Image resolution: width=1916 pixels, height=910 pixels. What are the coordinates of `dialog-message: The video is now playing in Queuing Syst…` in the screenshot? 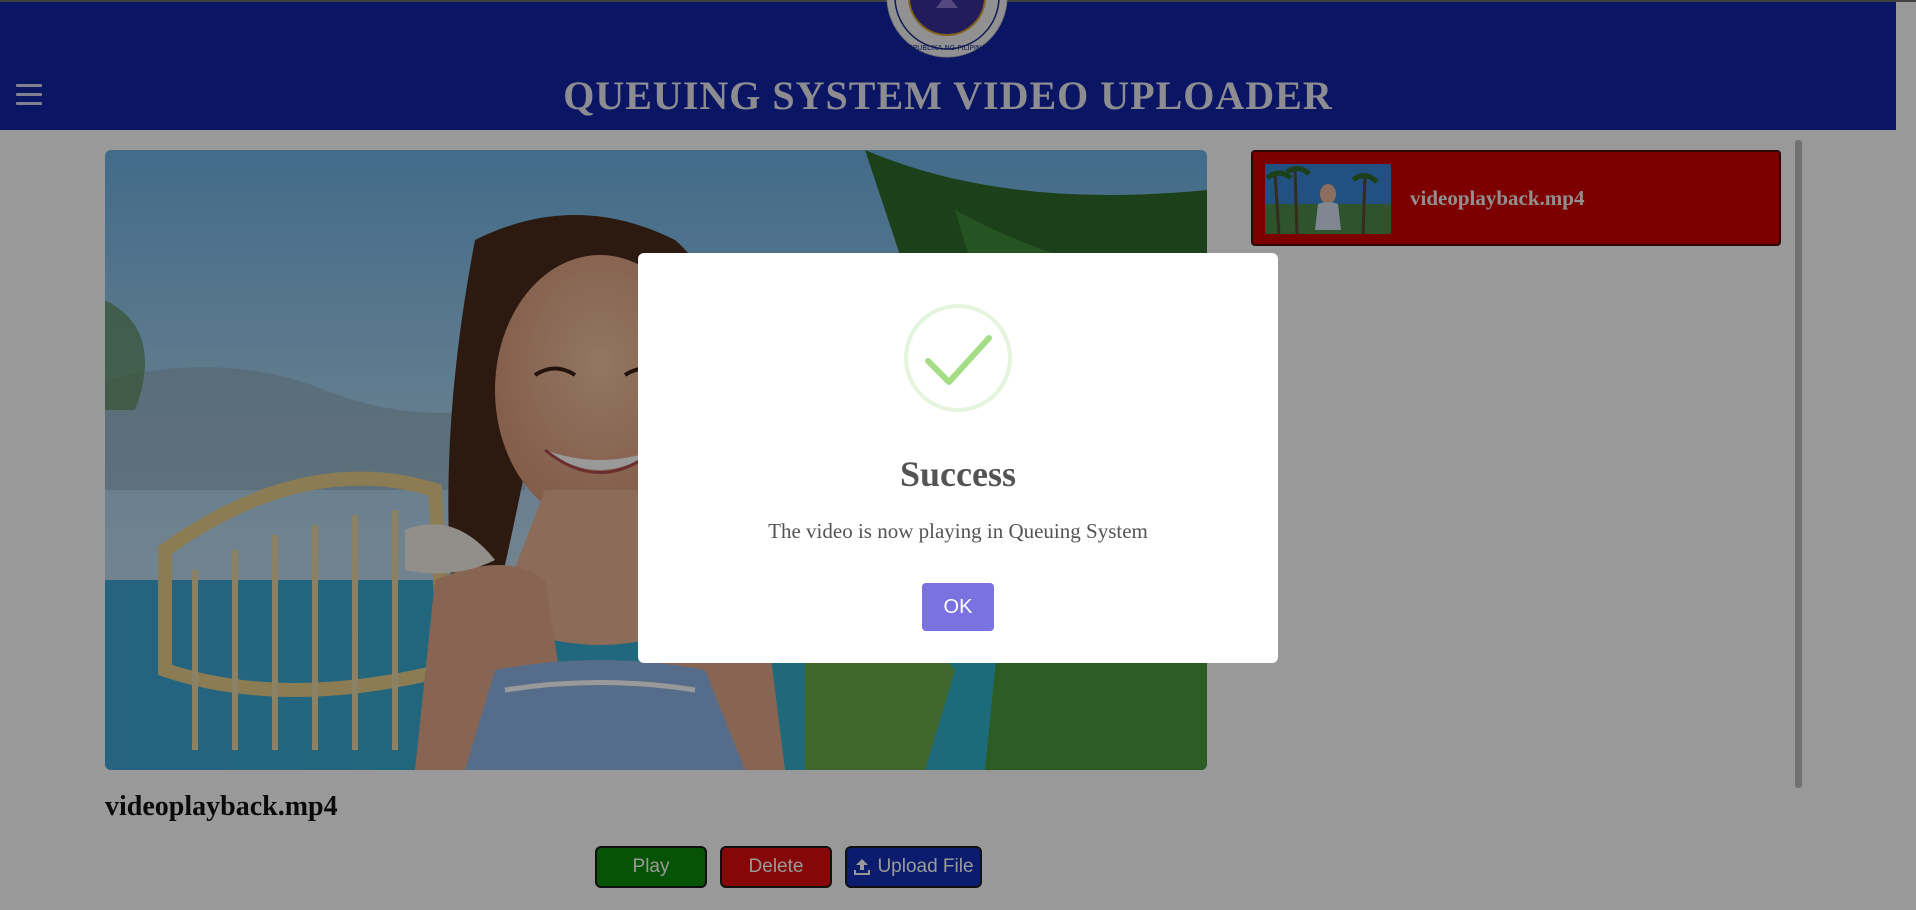 It's located at (958, 531).